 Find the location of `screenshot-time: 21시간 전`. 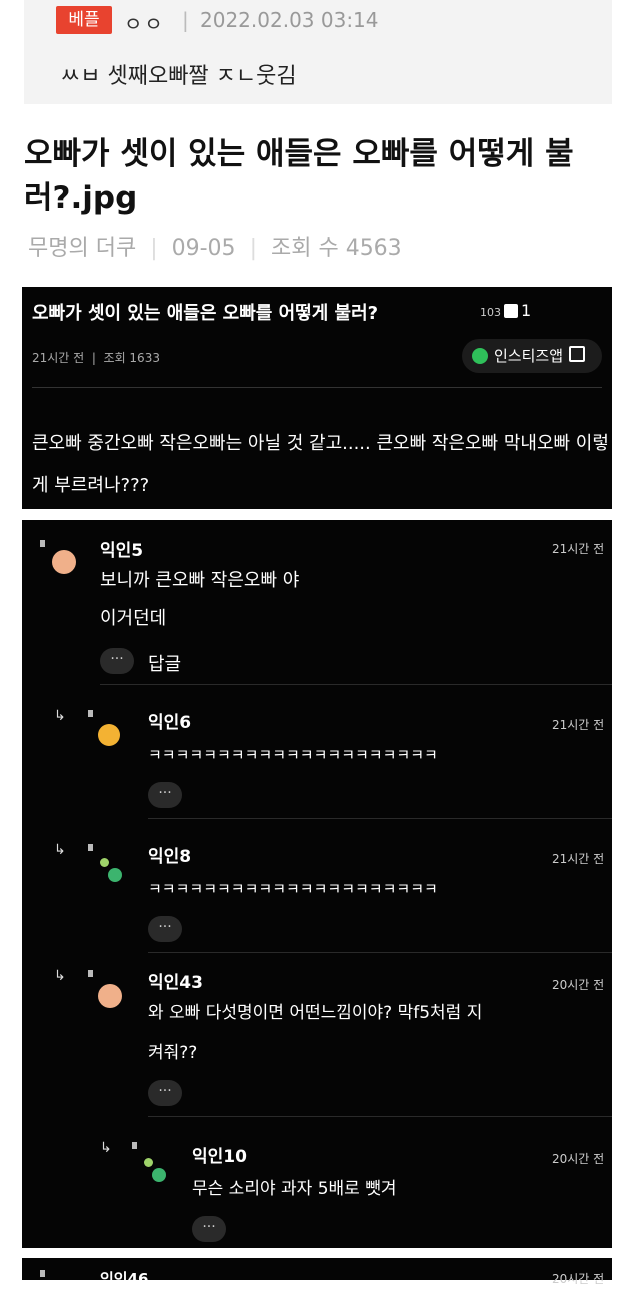

screenshot-time: 21시간 전 is located at coordinates (58, 358).